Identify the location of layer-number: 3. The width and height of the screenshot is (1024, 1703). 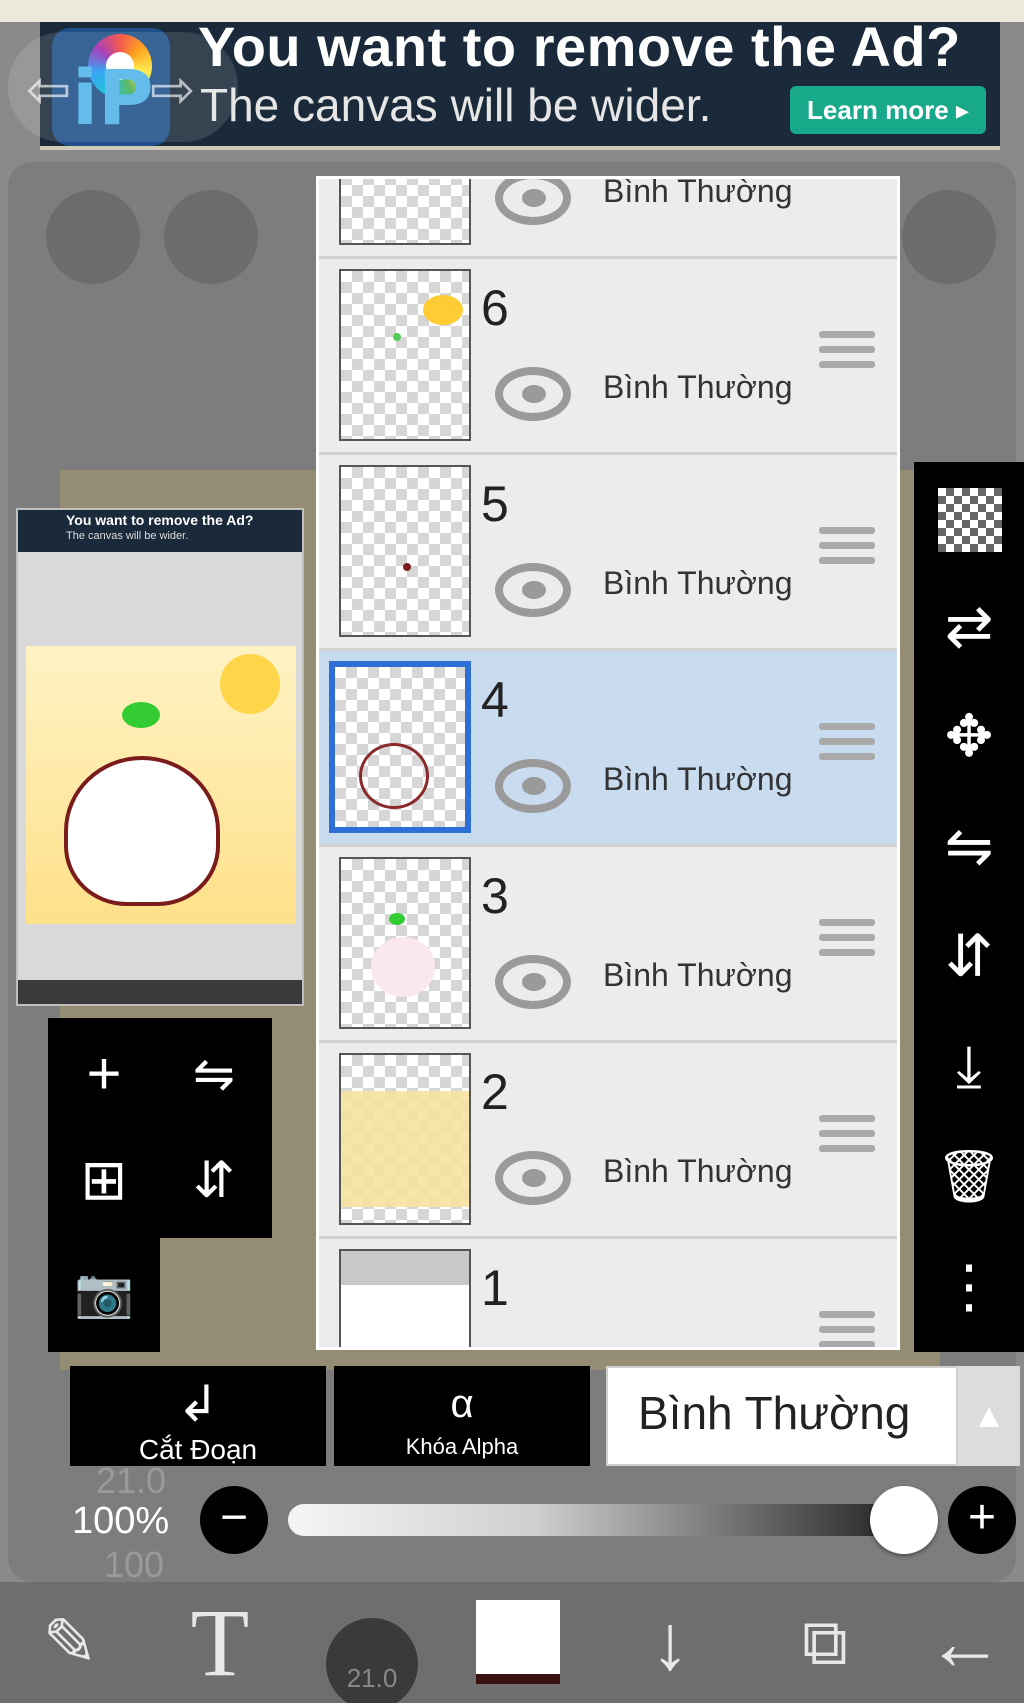
(495, 896).